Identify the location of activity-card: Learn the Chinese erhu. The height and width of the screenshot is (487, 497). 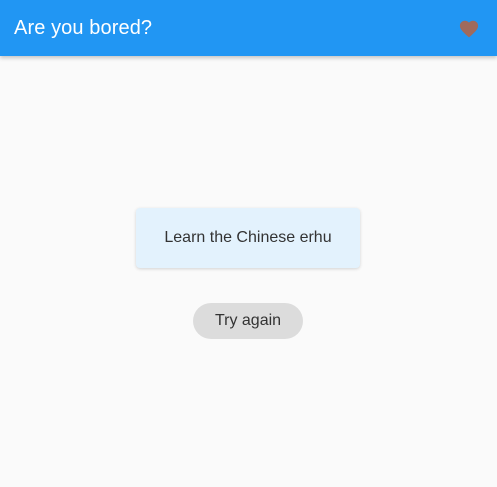
(248, 238).